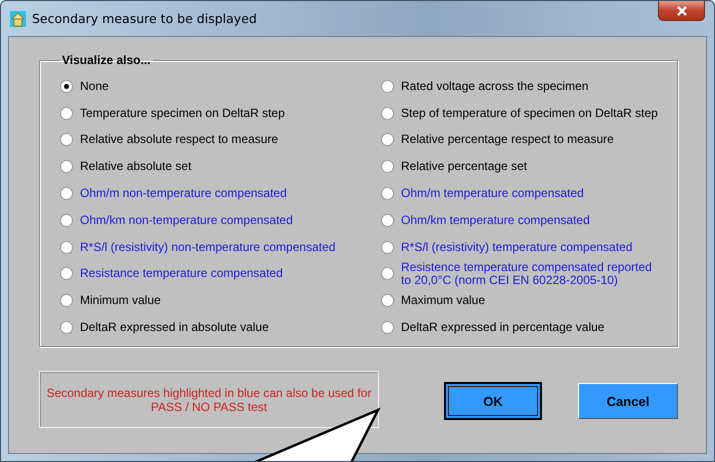 This screenshot has width=715, height=462. I want to click on radio-option: Relative percentage set, so click(523, 166).